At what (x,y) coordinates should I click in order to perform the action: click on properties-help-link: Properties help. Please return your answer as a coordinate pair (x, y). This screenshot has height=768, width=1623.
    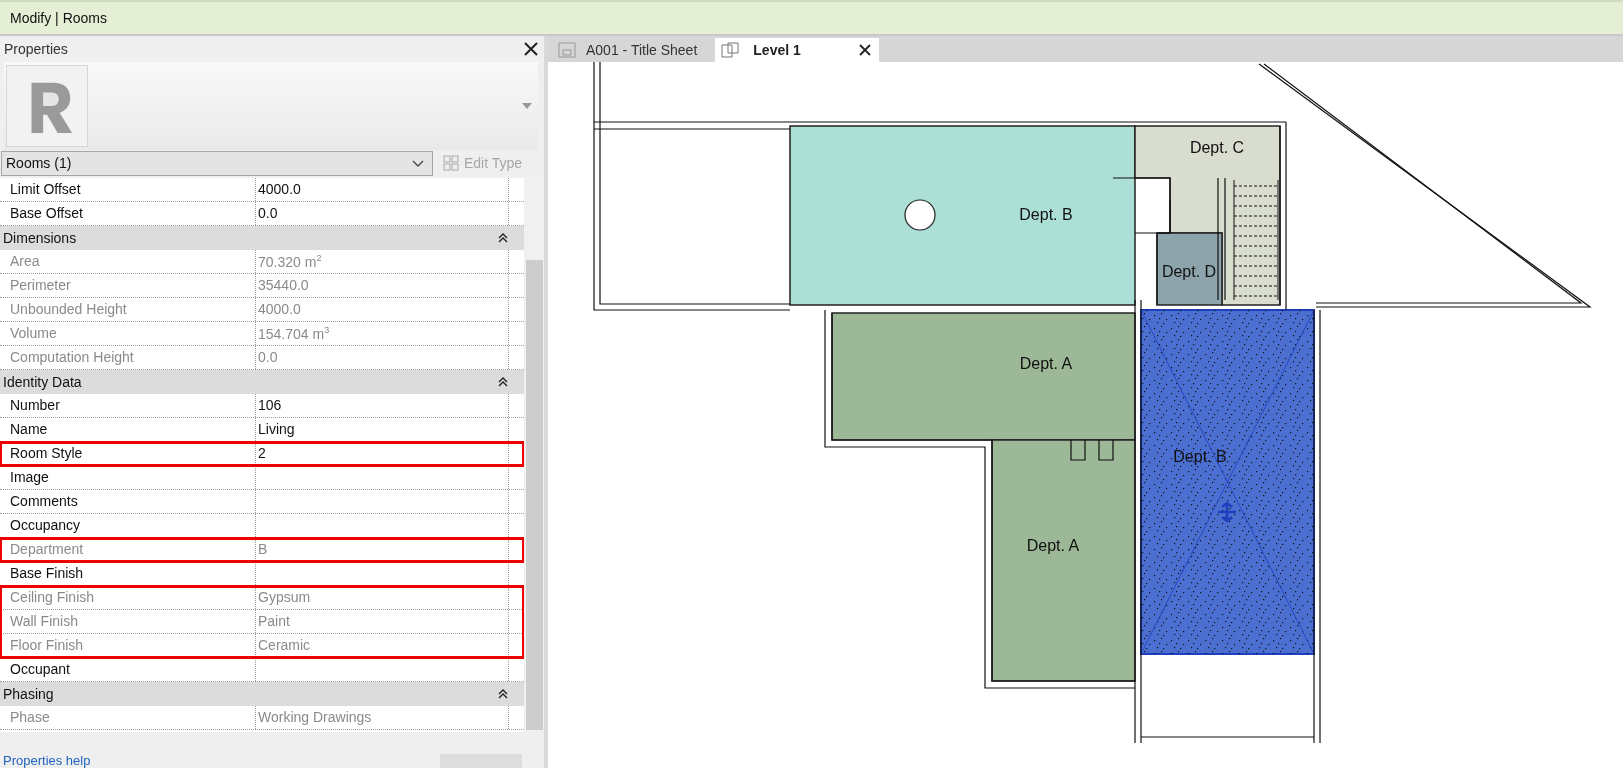
    Looking at the image, I should click on (47, 760).